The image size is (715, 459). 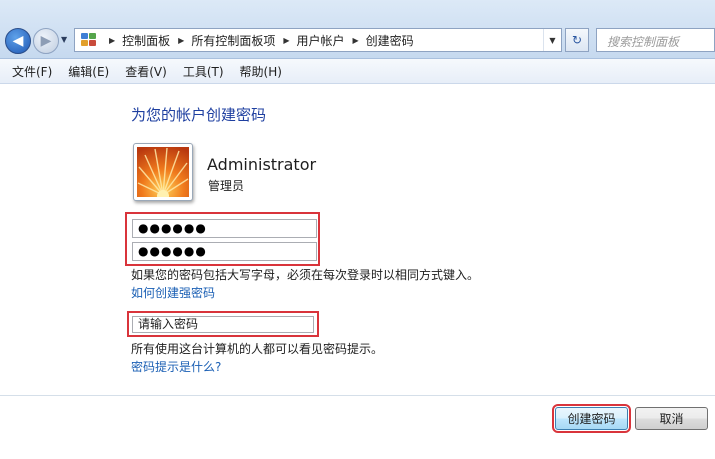 I want to click on user-picture, so click(x=163, y=172).